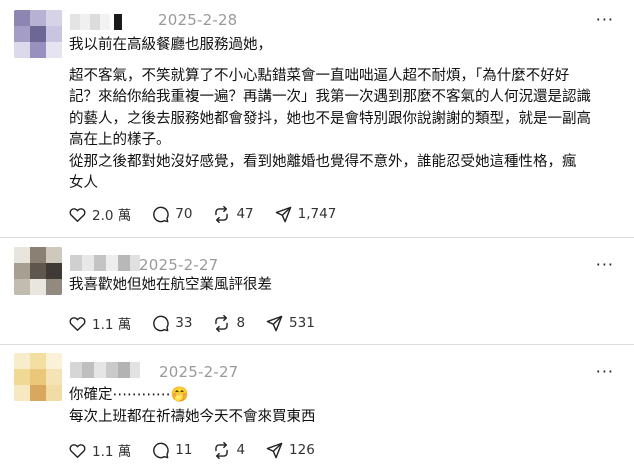  Describe the element at coordinates (233, 214) in the screenshot. I see `repost-button: 47` at that location.